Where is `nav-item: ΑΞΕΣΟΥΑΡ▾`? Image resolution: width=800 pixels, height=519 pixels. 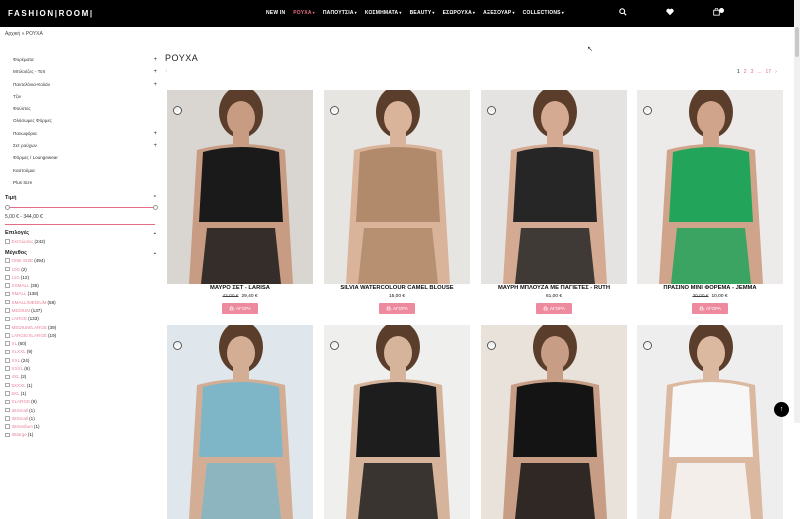 nav-item: ΑΞΕΣΟΥΑΡ▾ is located at coordinates (499, 13).